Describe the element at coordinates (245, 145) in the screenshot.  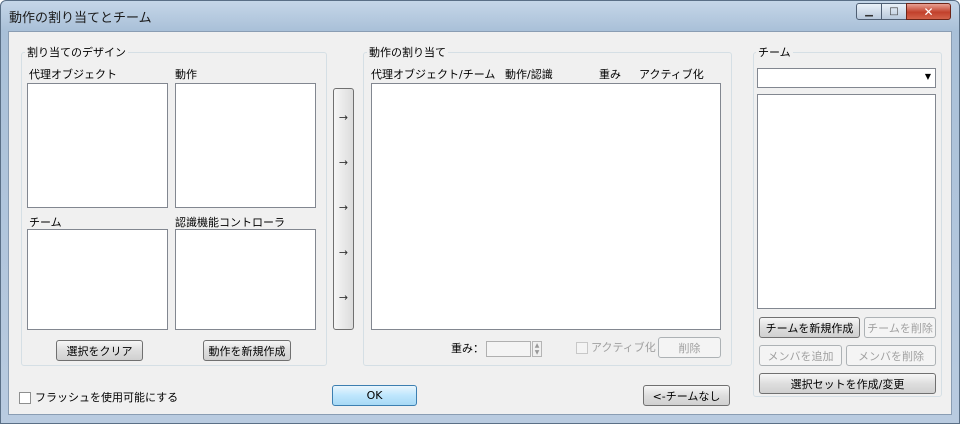
I see `motion-list` at that location.